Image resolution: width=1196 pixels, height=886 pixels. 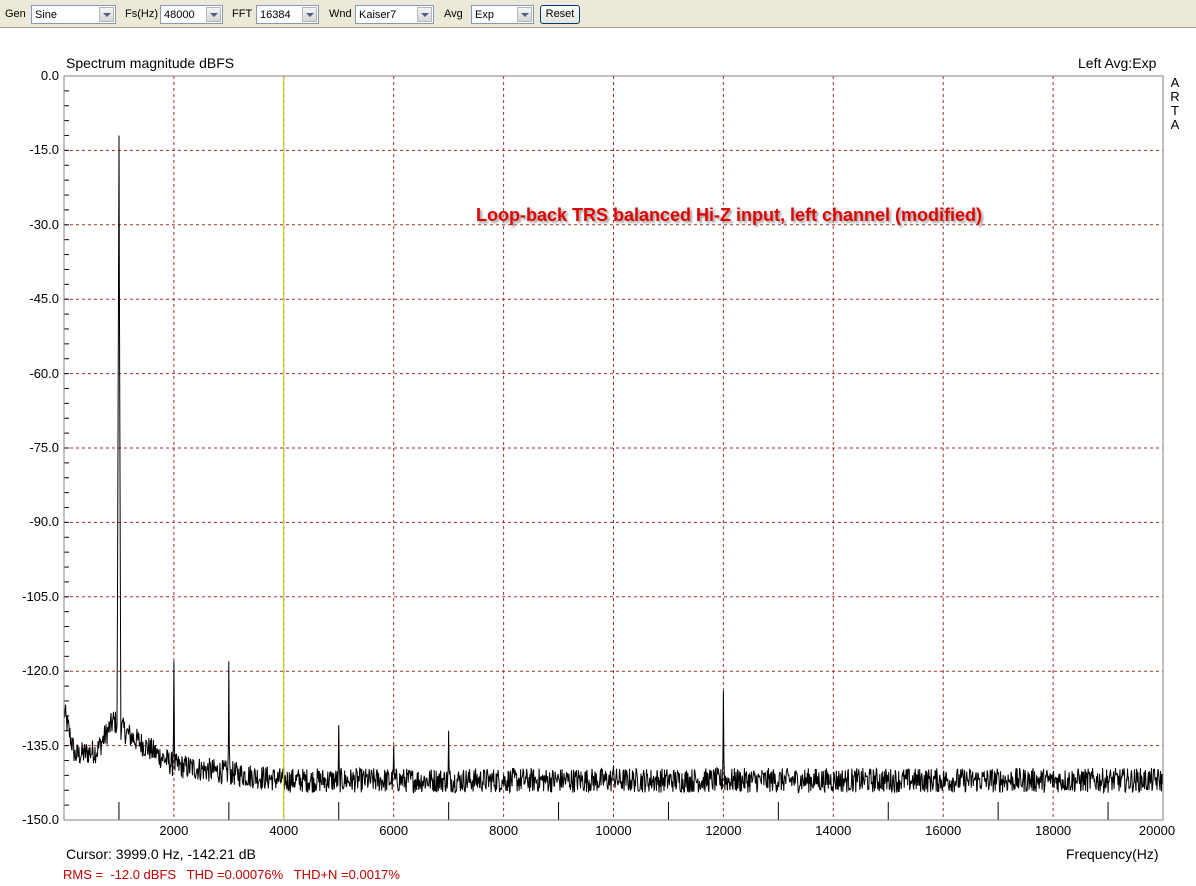 I want to click on y-tick-label: -120.0, so click(x=40, y=671).